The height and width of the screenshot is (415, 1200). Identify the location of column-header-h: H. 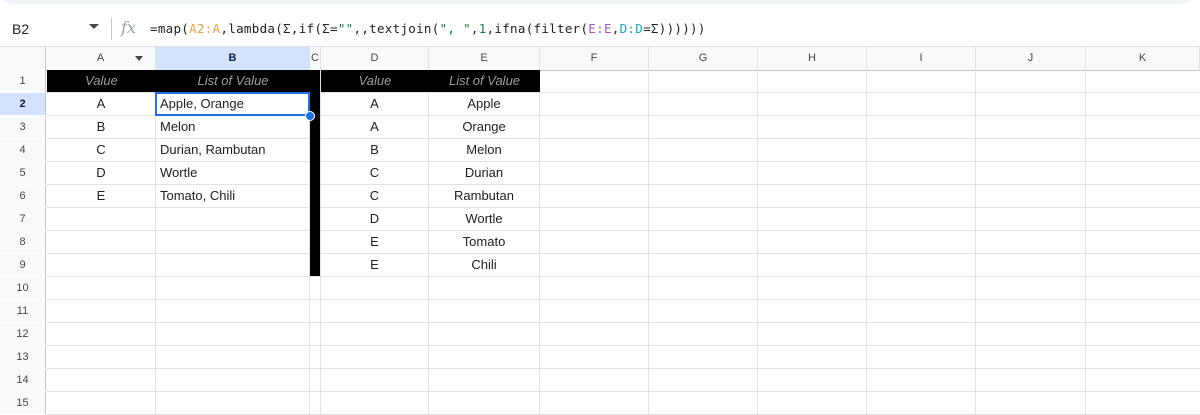
(812, 58).